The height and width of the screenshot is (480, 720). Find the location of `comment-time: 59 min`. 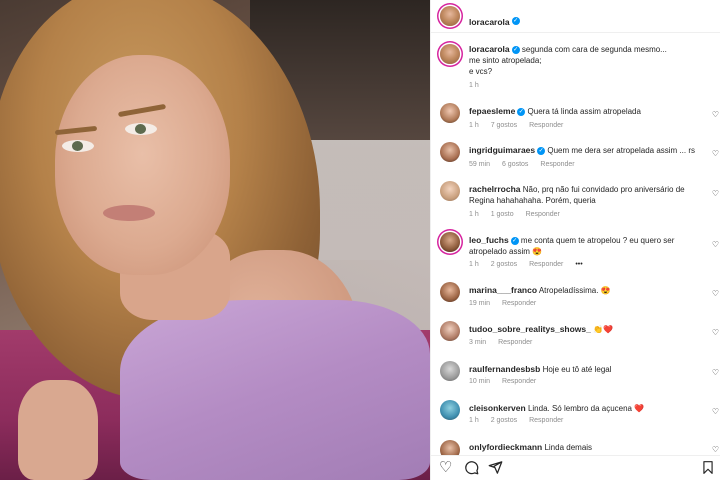

comment-time: 59 min is located at coordinates (480, 164).